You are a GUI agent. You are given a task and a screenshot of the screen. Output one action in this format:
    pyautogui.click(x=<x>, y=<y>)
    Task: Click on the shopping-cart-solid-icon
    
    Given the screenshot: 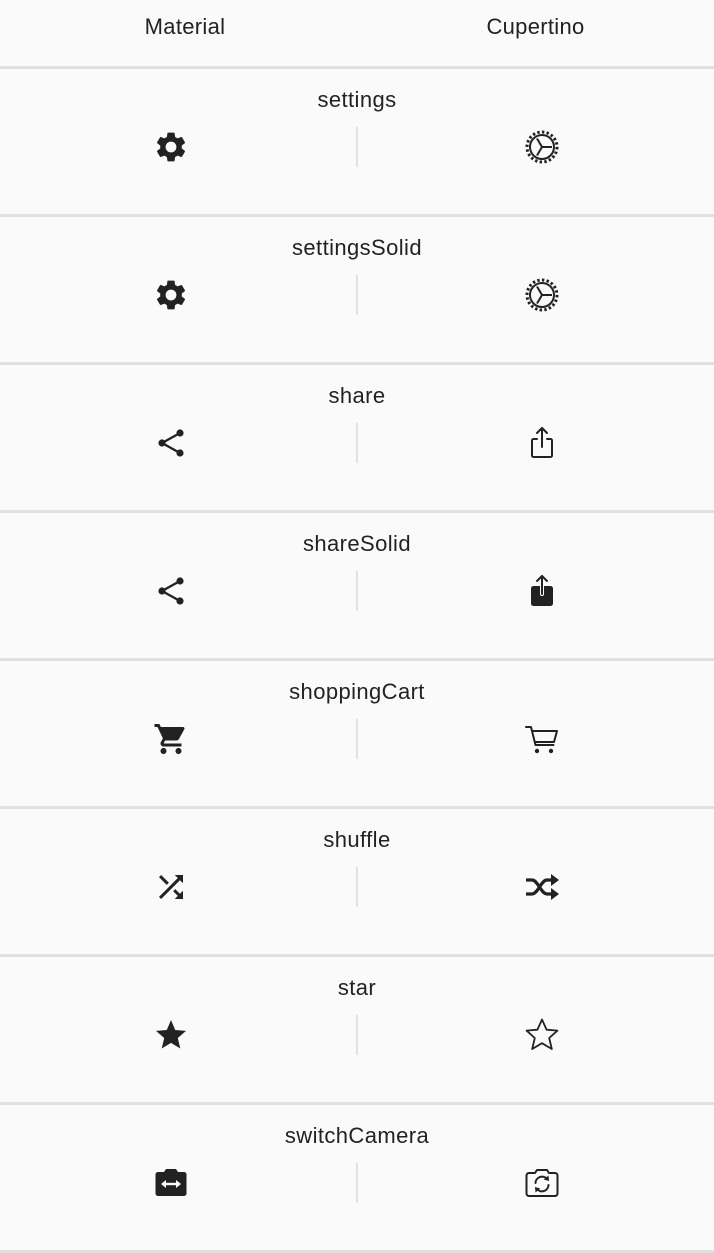 What is the action you would take?
    pyautogui.click(x=171, y=739)
    